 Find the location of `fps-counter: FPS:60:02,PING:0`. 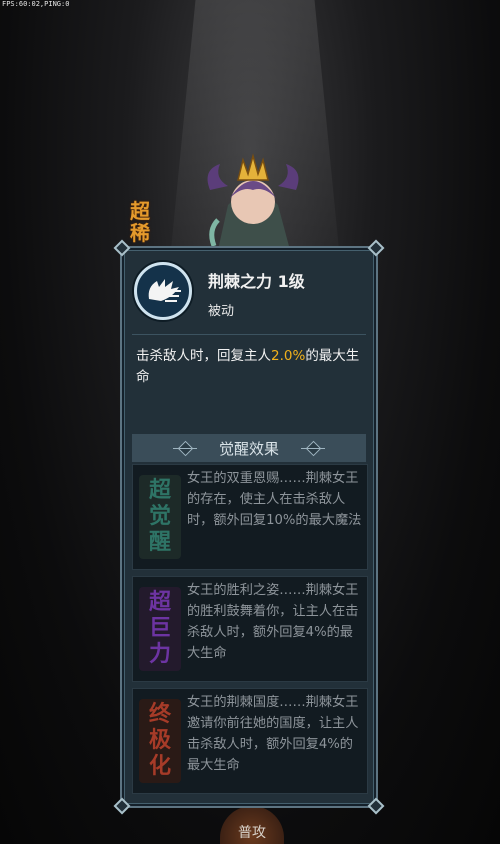

fps-counter: FPS:60:02,PING:0 is located at coordinates (36, 4).